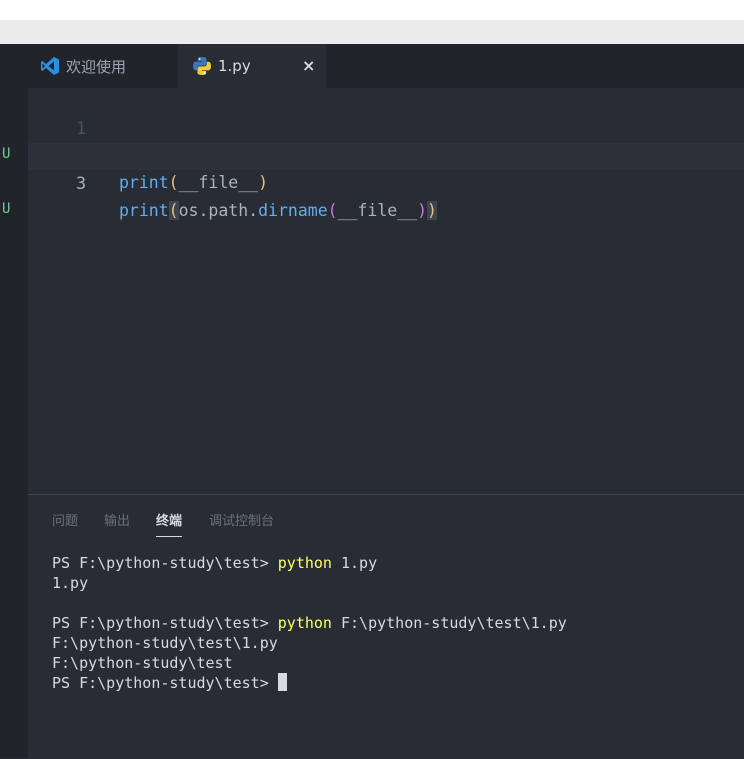 The image size is (744, 759). I want to click on code-line: 1 import os, so click(386, 126).